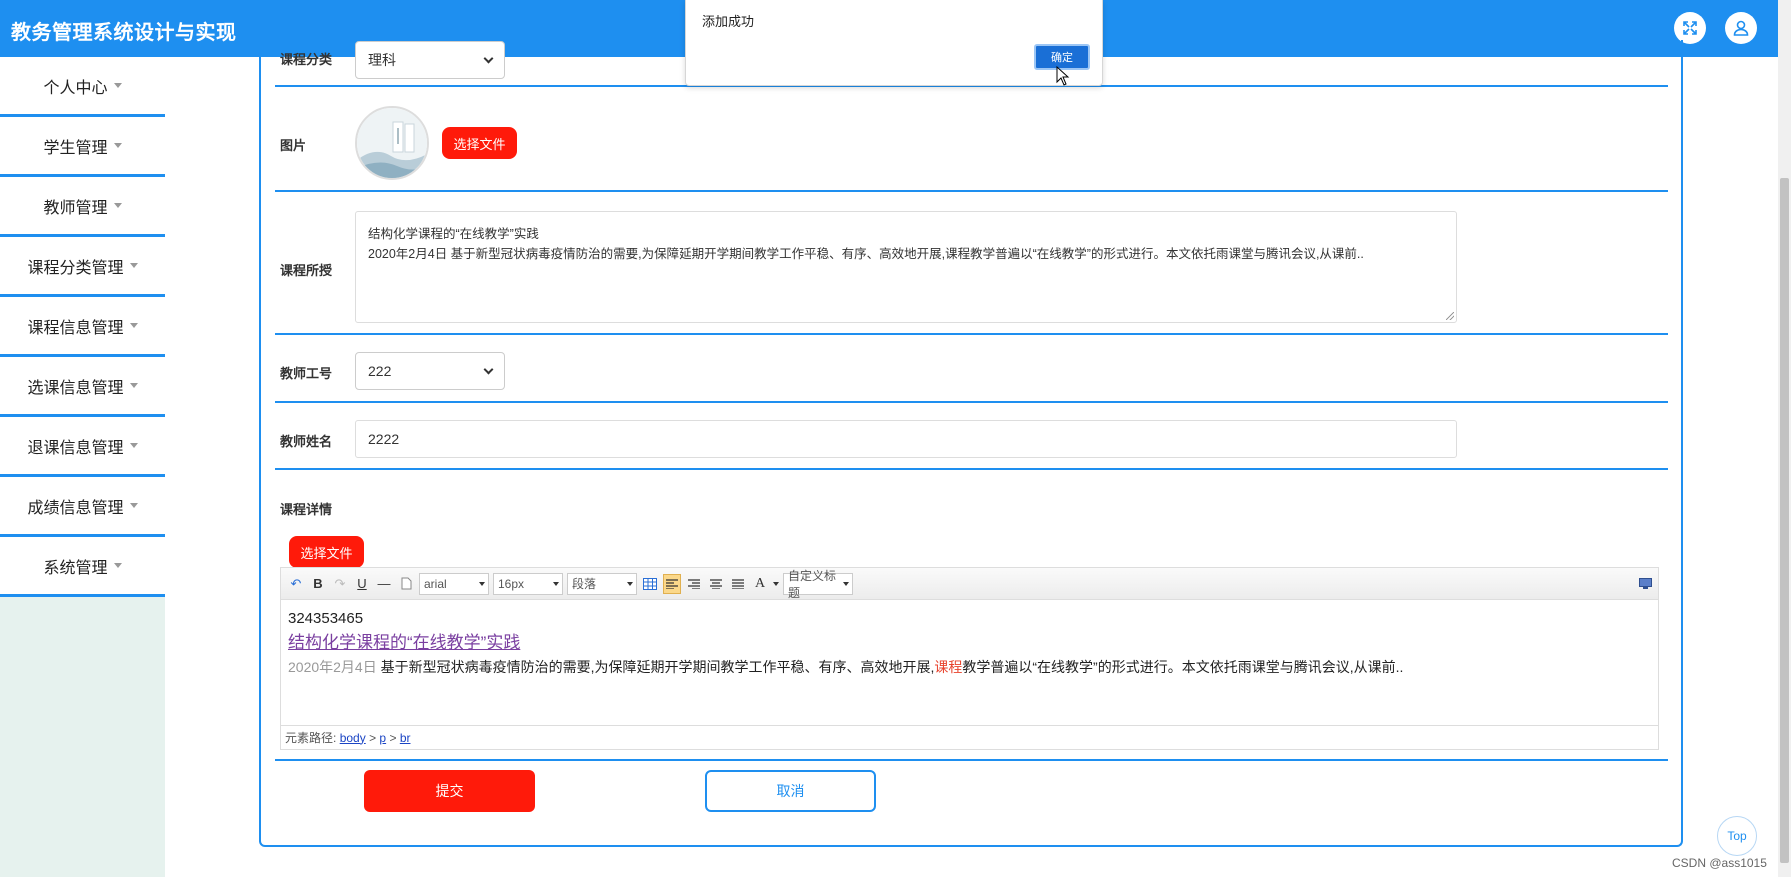 This screenshot has width=1791, height=877. I want to click on expand-icon, so click(1690, 28).